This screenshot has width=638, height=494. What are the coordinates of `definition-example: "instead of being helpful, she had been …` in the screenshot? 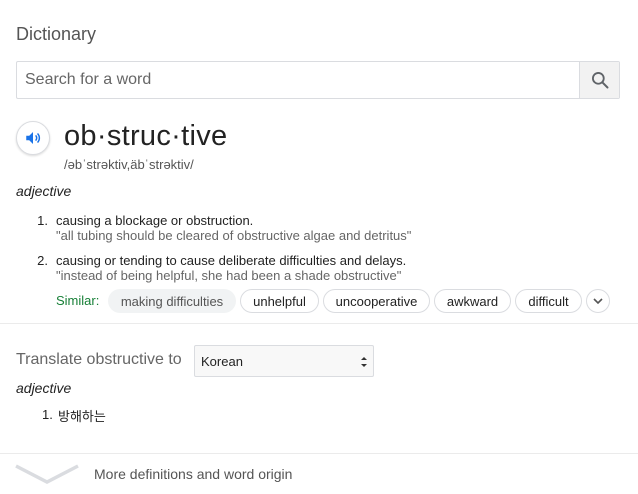 It's located at (229, 275).